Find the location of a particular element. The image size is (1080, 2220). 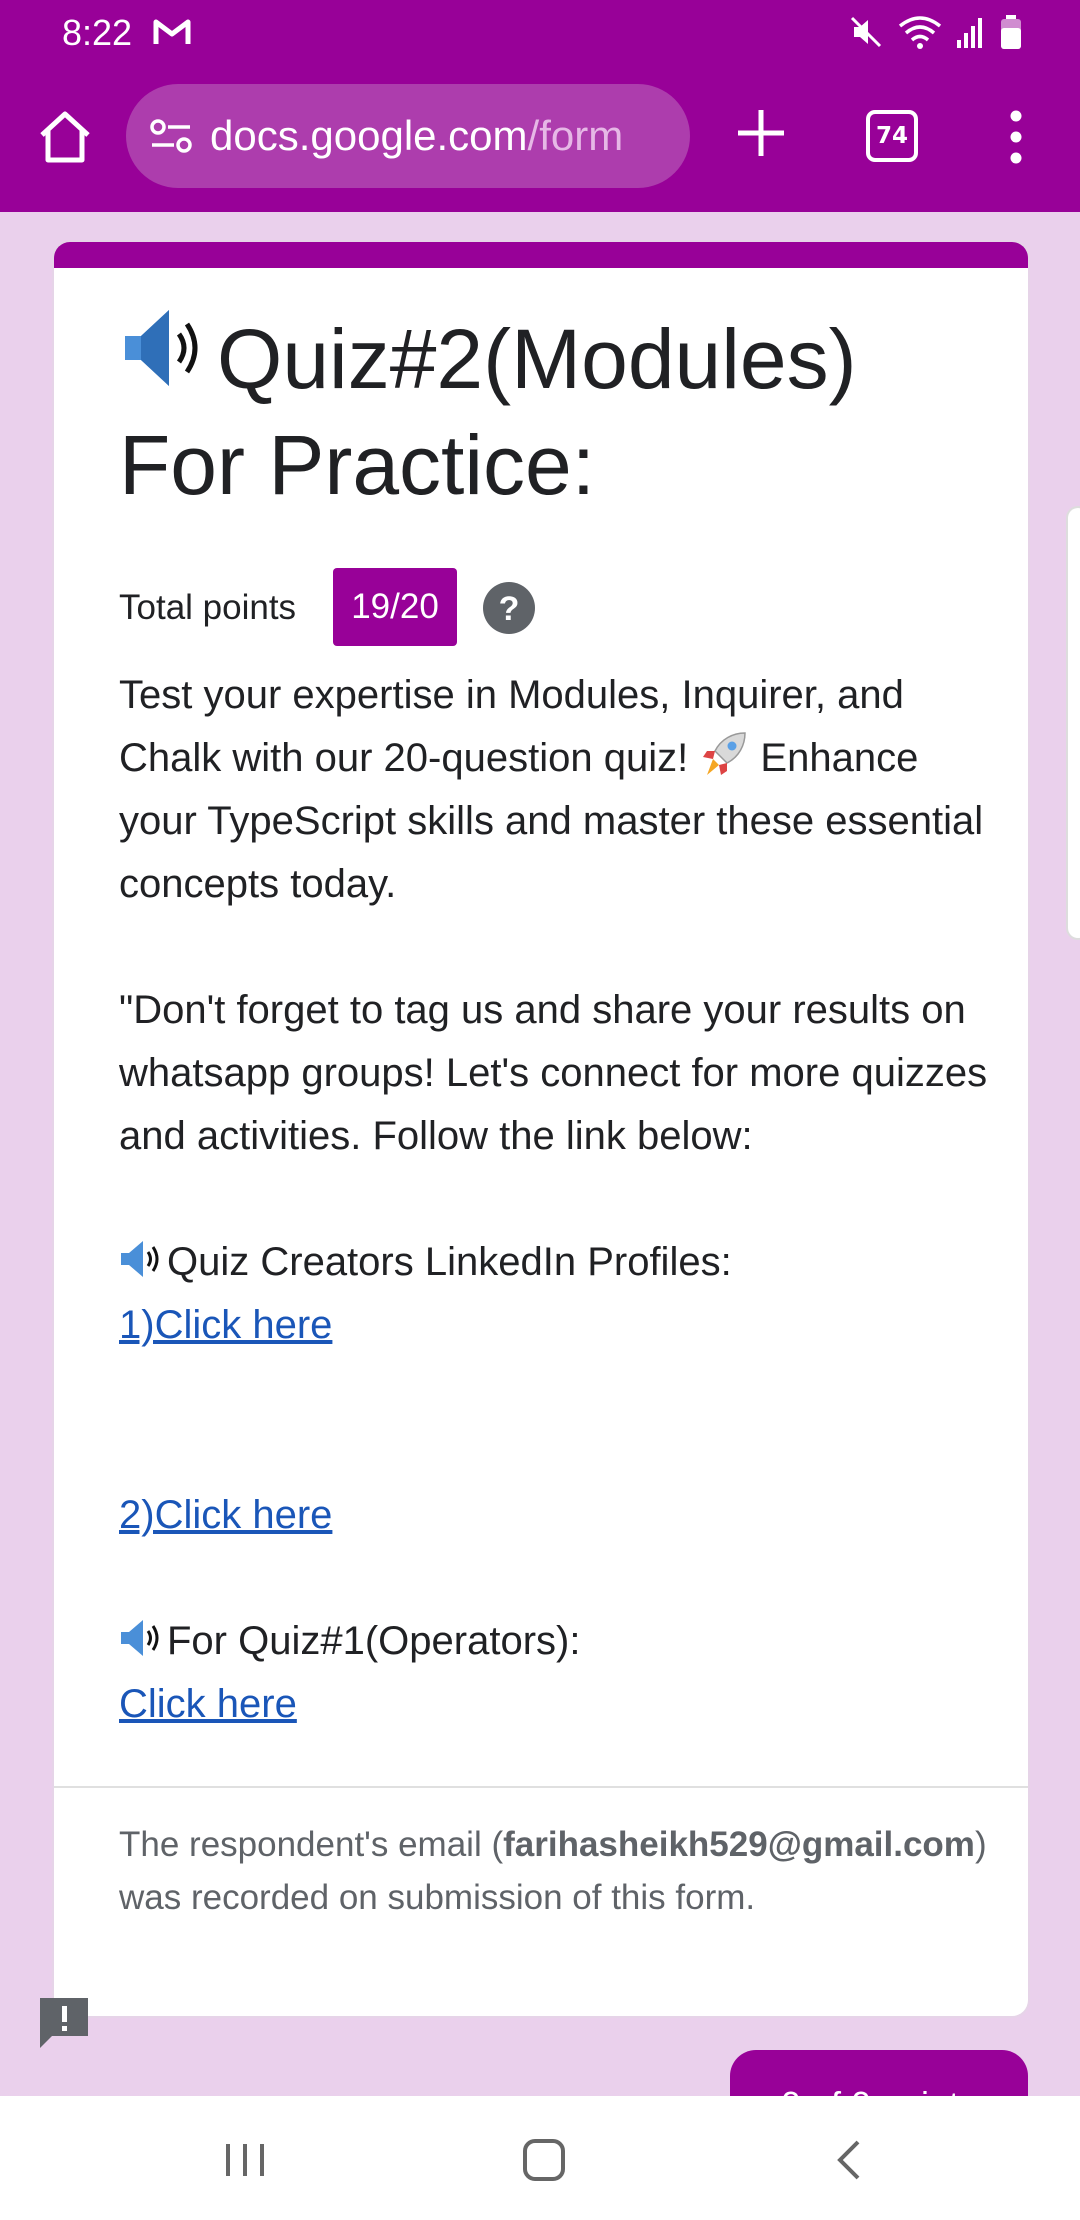

plus-icon is located at coordinates (761, 133).